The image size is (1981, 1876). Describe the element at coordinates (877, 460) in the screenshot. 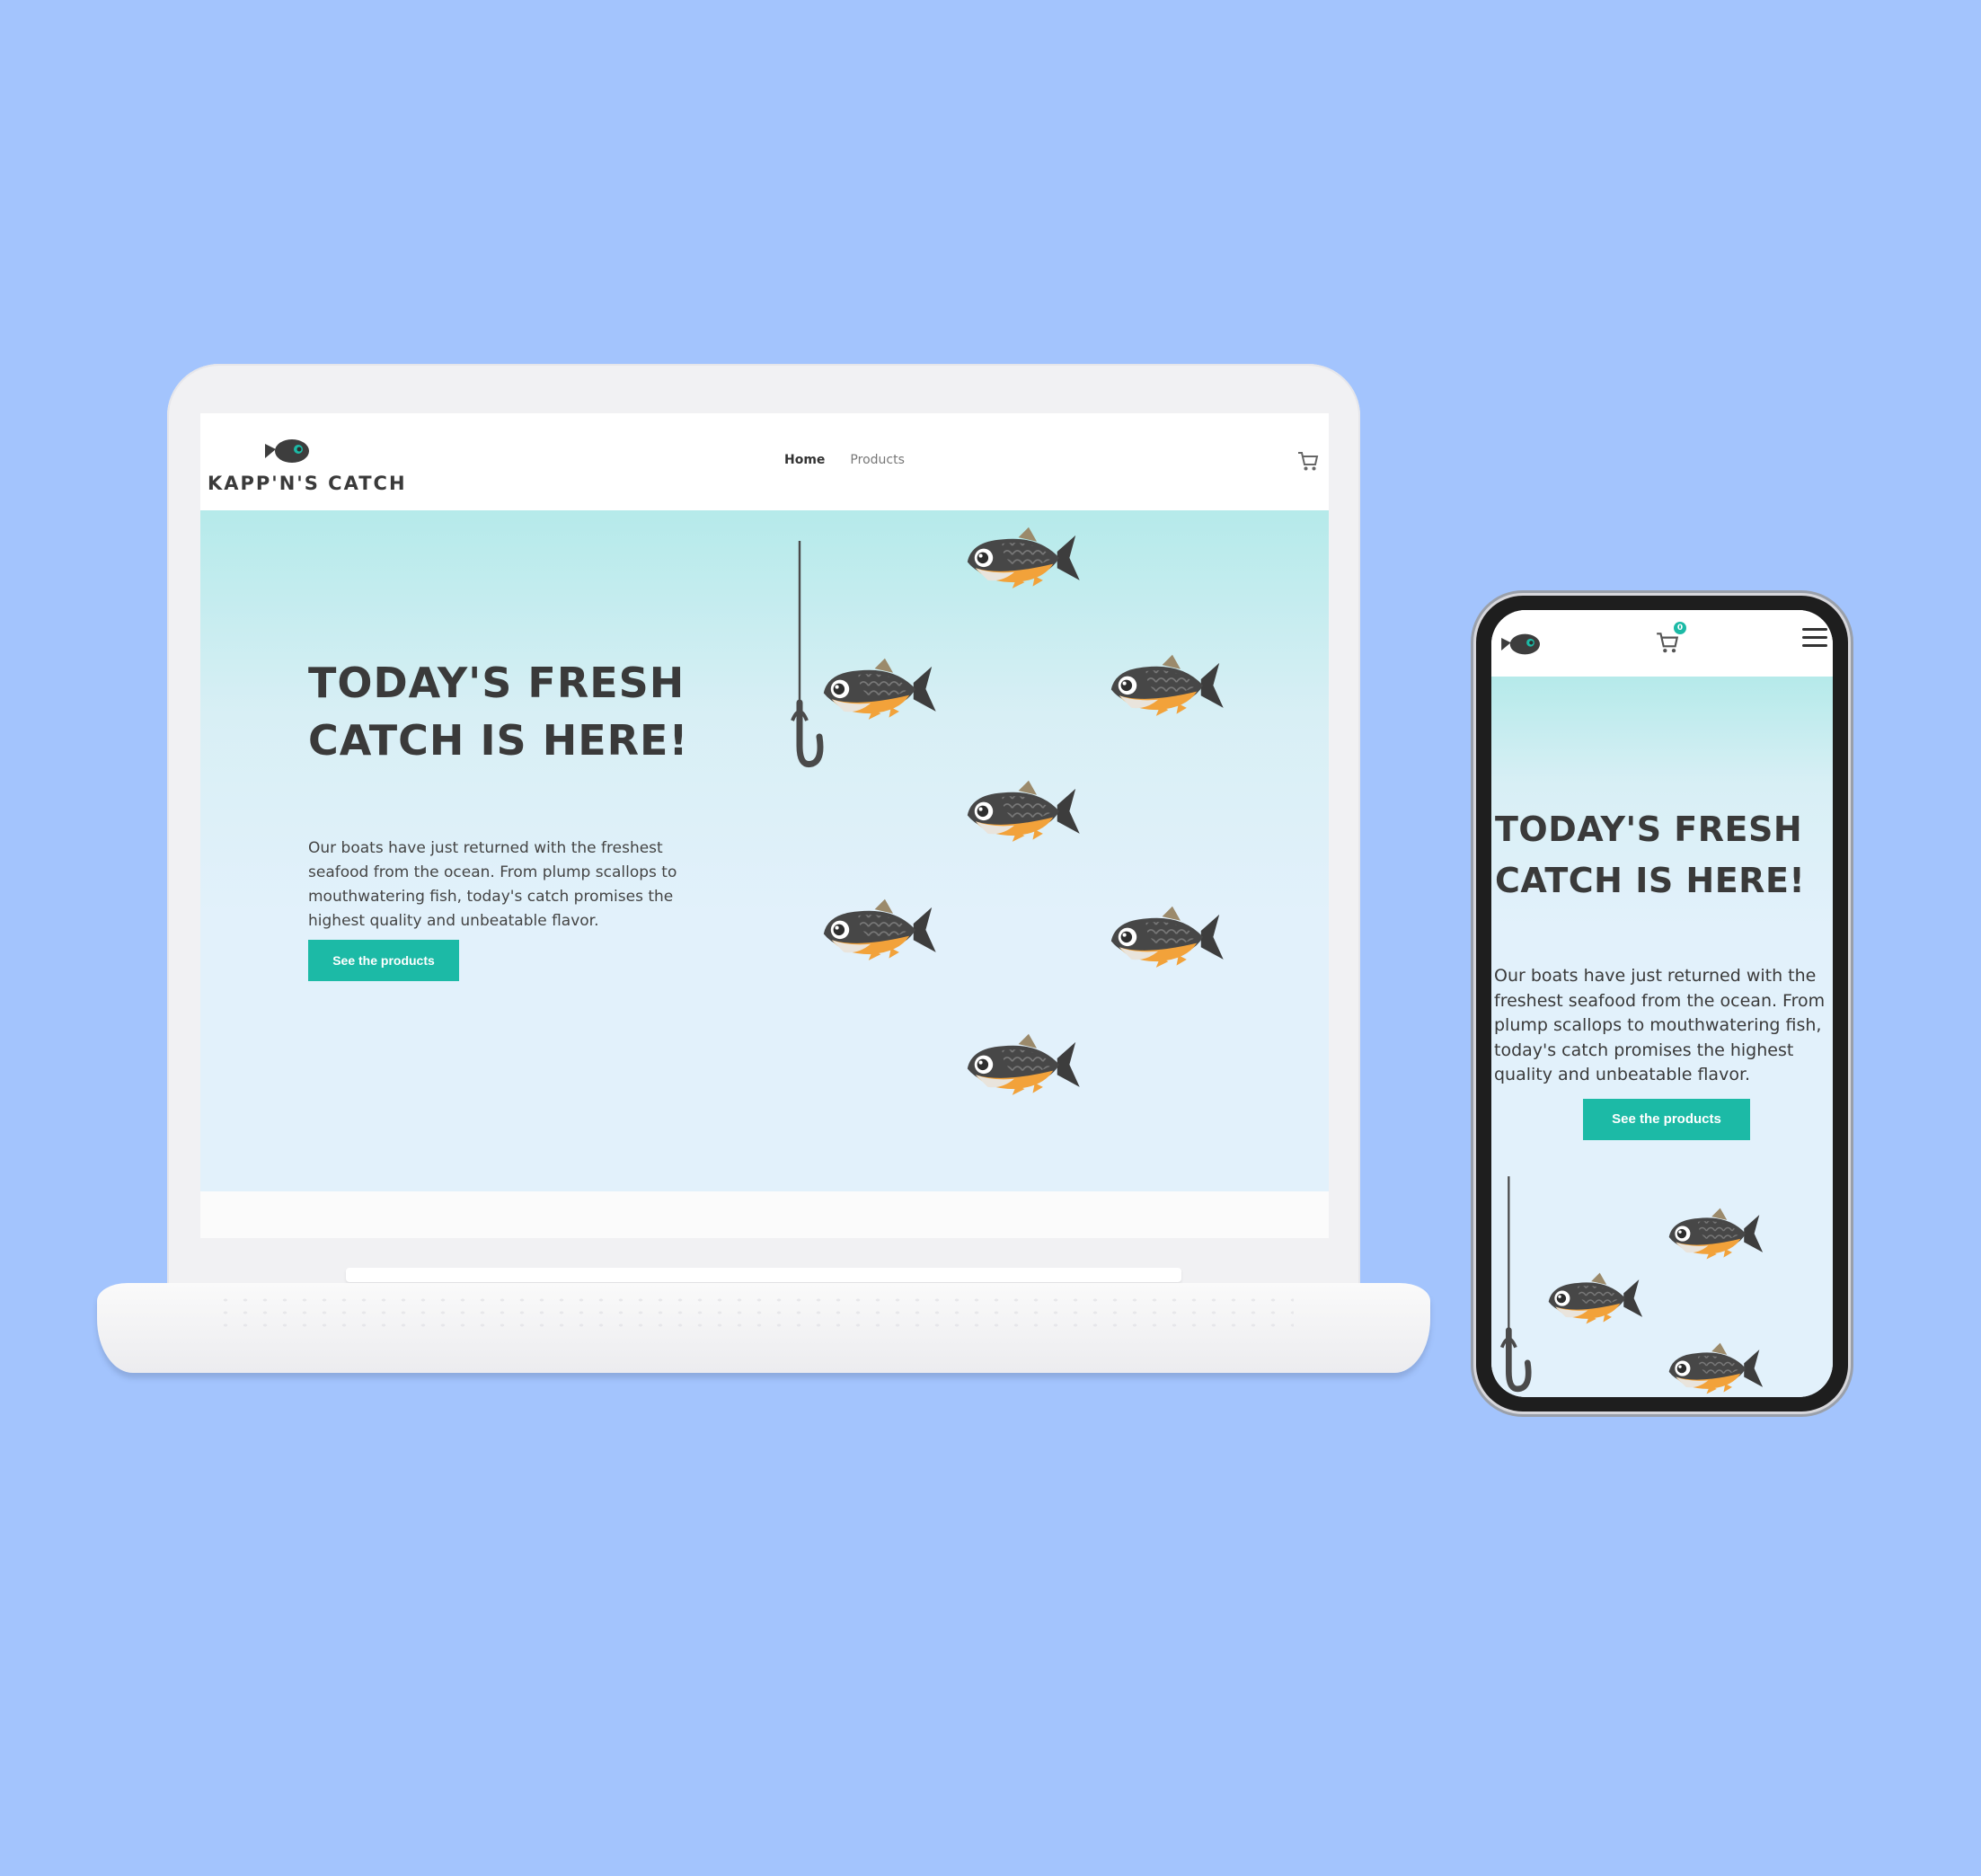

I see `nav-products: Products` at that location.